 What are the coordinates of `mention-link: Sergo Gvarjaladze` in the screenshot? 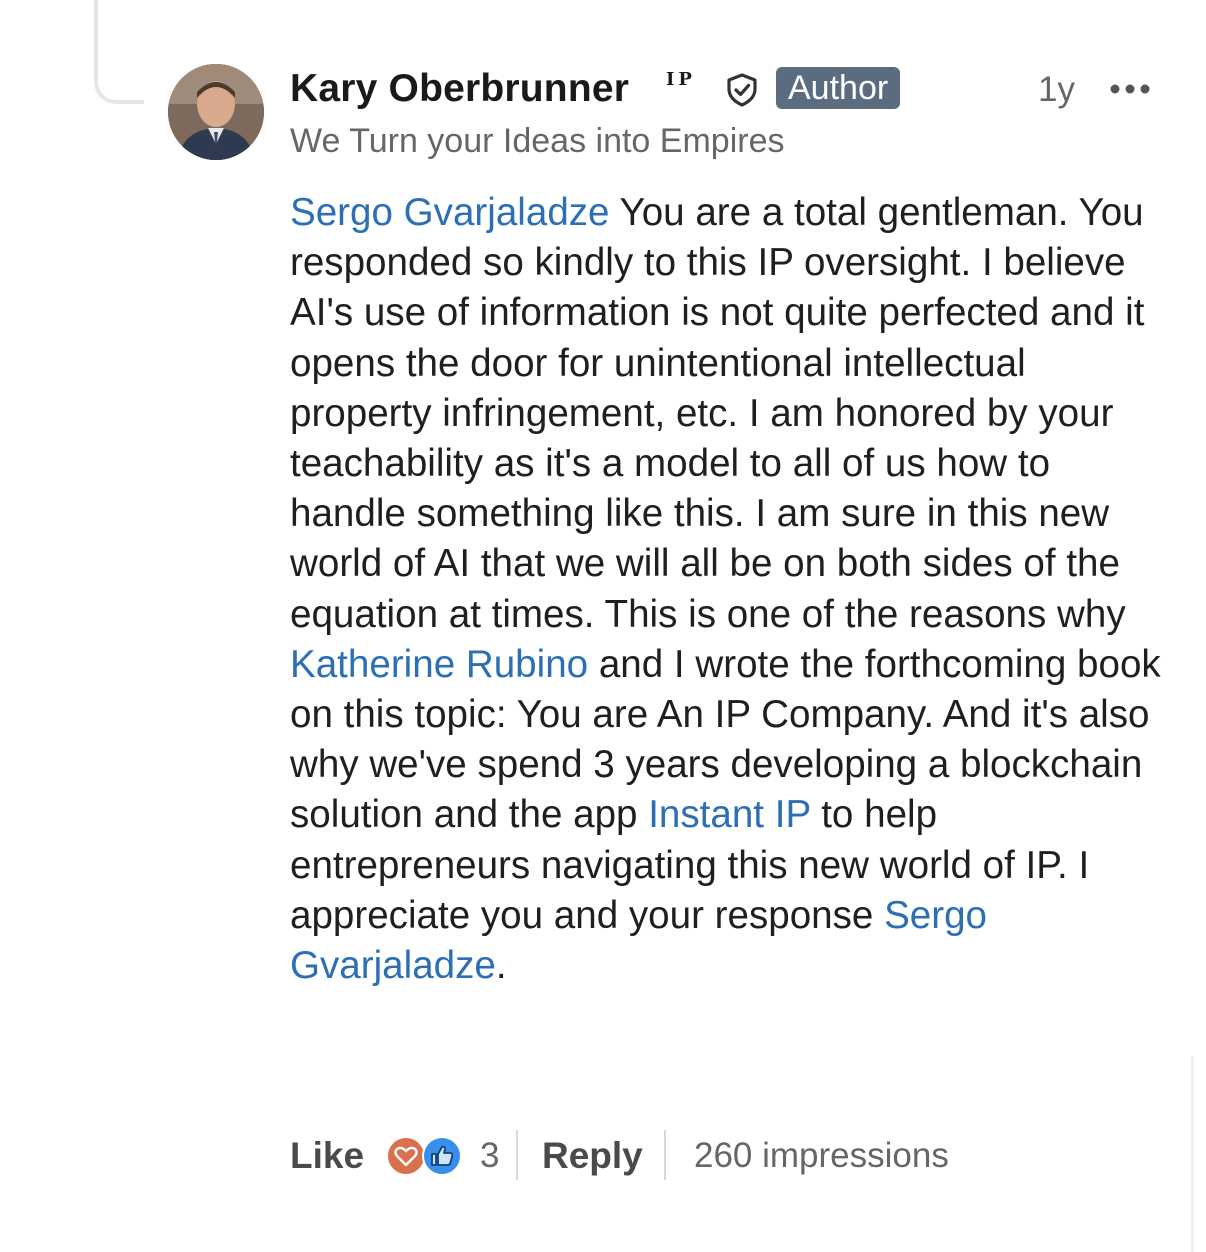 It's located at (450, 212).